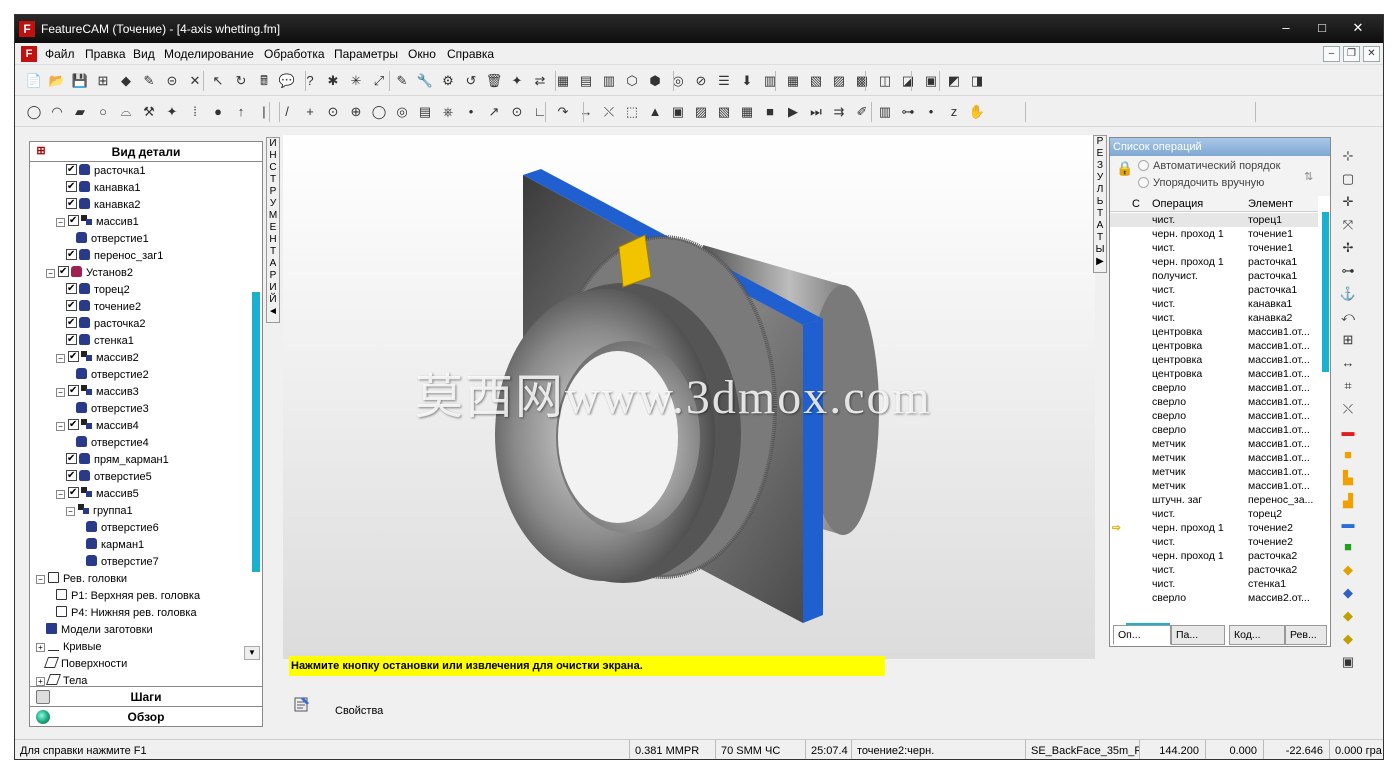 The image size is (1398, 770). I want to click on tree-item: − группа1, so click(99, 511).